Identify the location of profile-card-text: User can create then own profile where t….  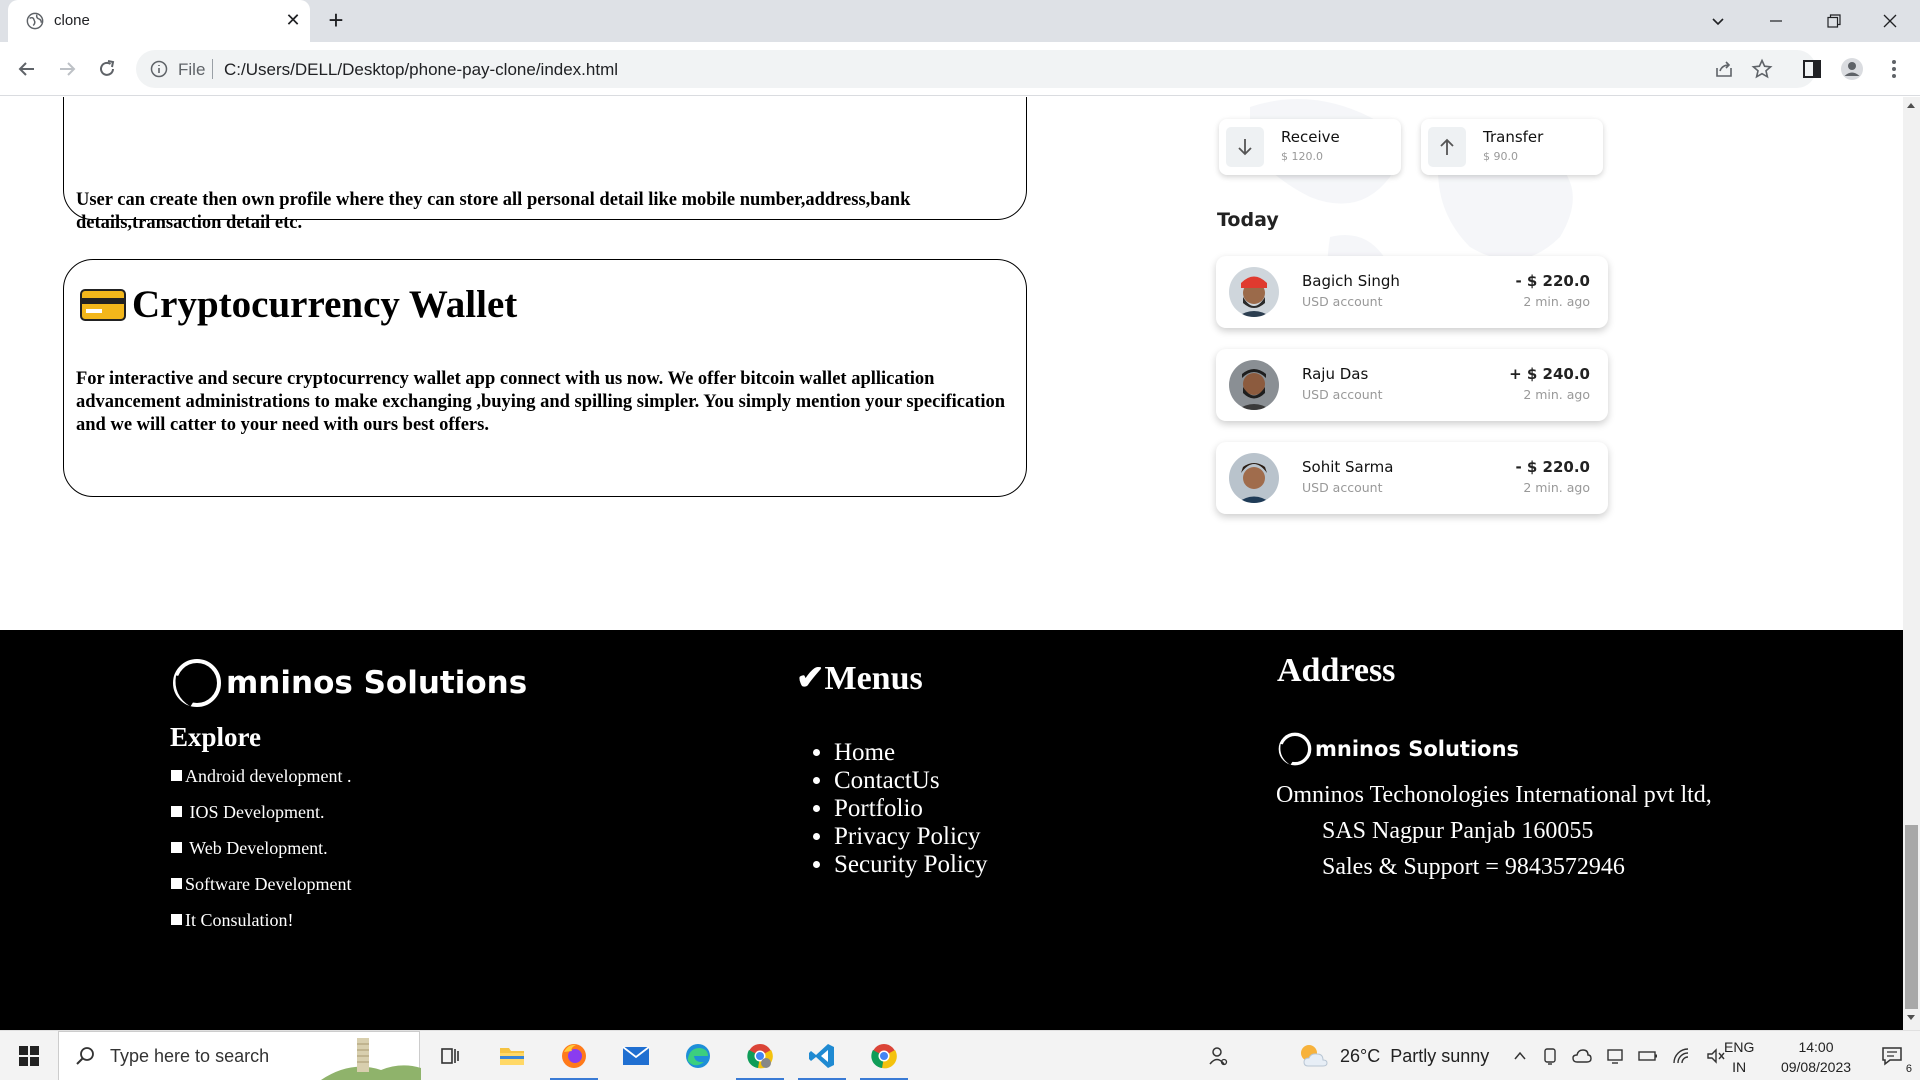
(493, 211).